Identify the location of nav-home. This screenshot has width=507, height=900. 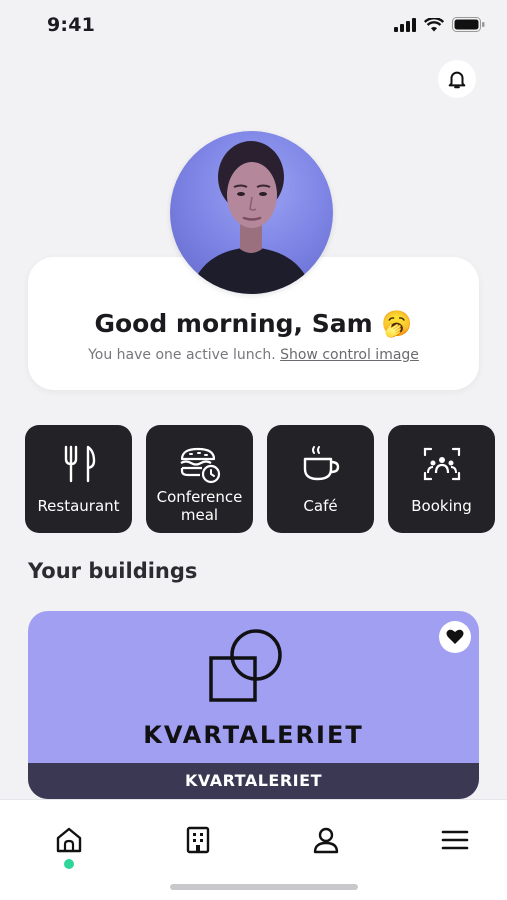
(69, 840).